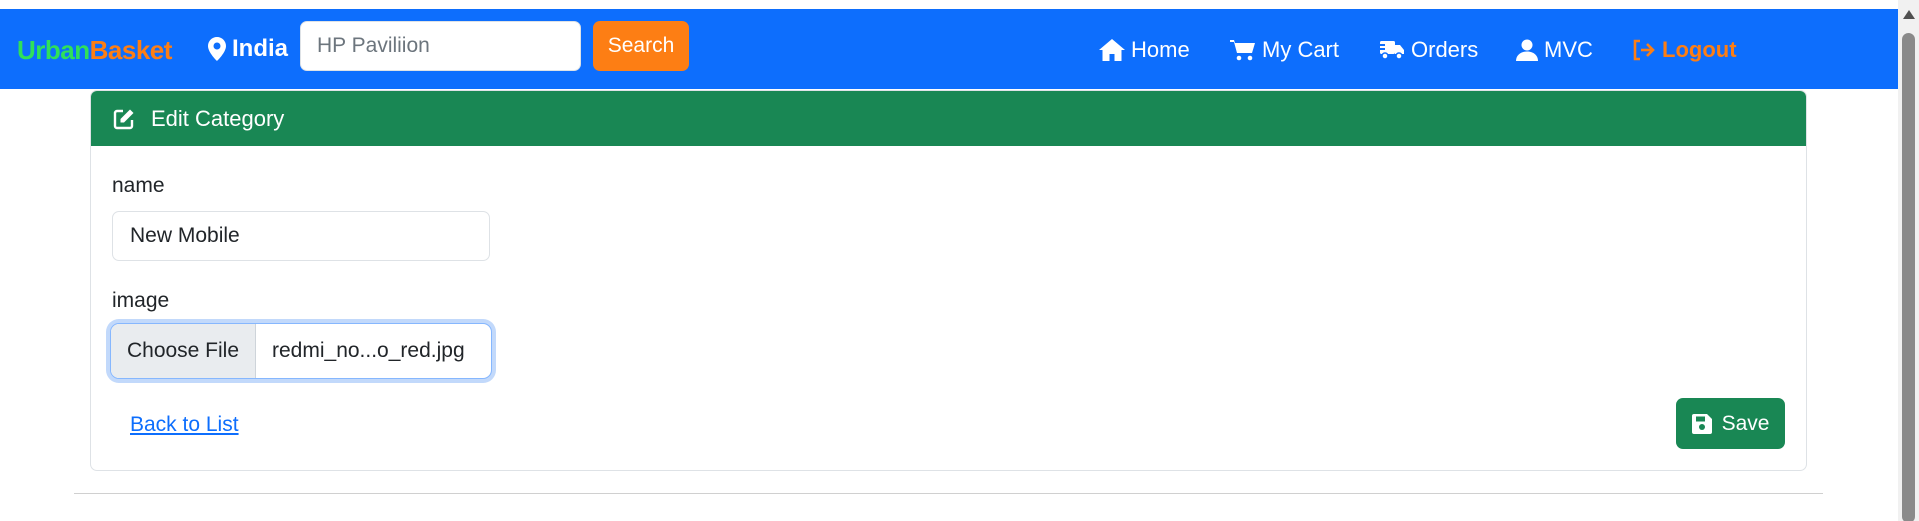  I want to click on top-strip, so click(949, 4).